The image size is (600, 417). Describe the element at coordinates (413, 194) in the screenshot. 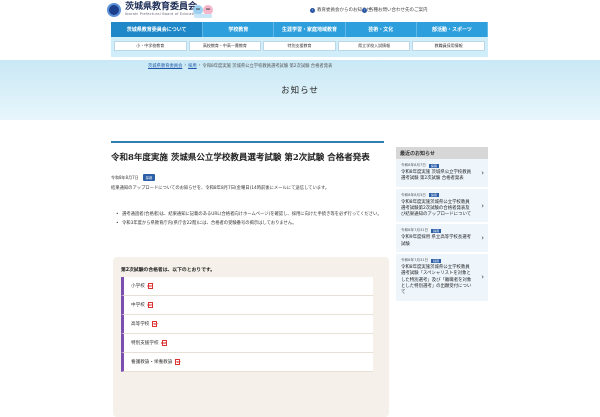

I see `news-date: 令和8年8月3日` at that location.